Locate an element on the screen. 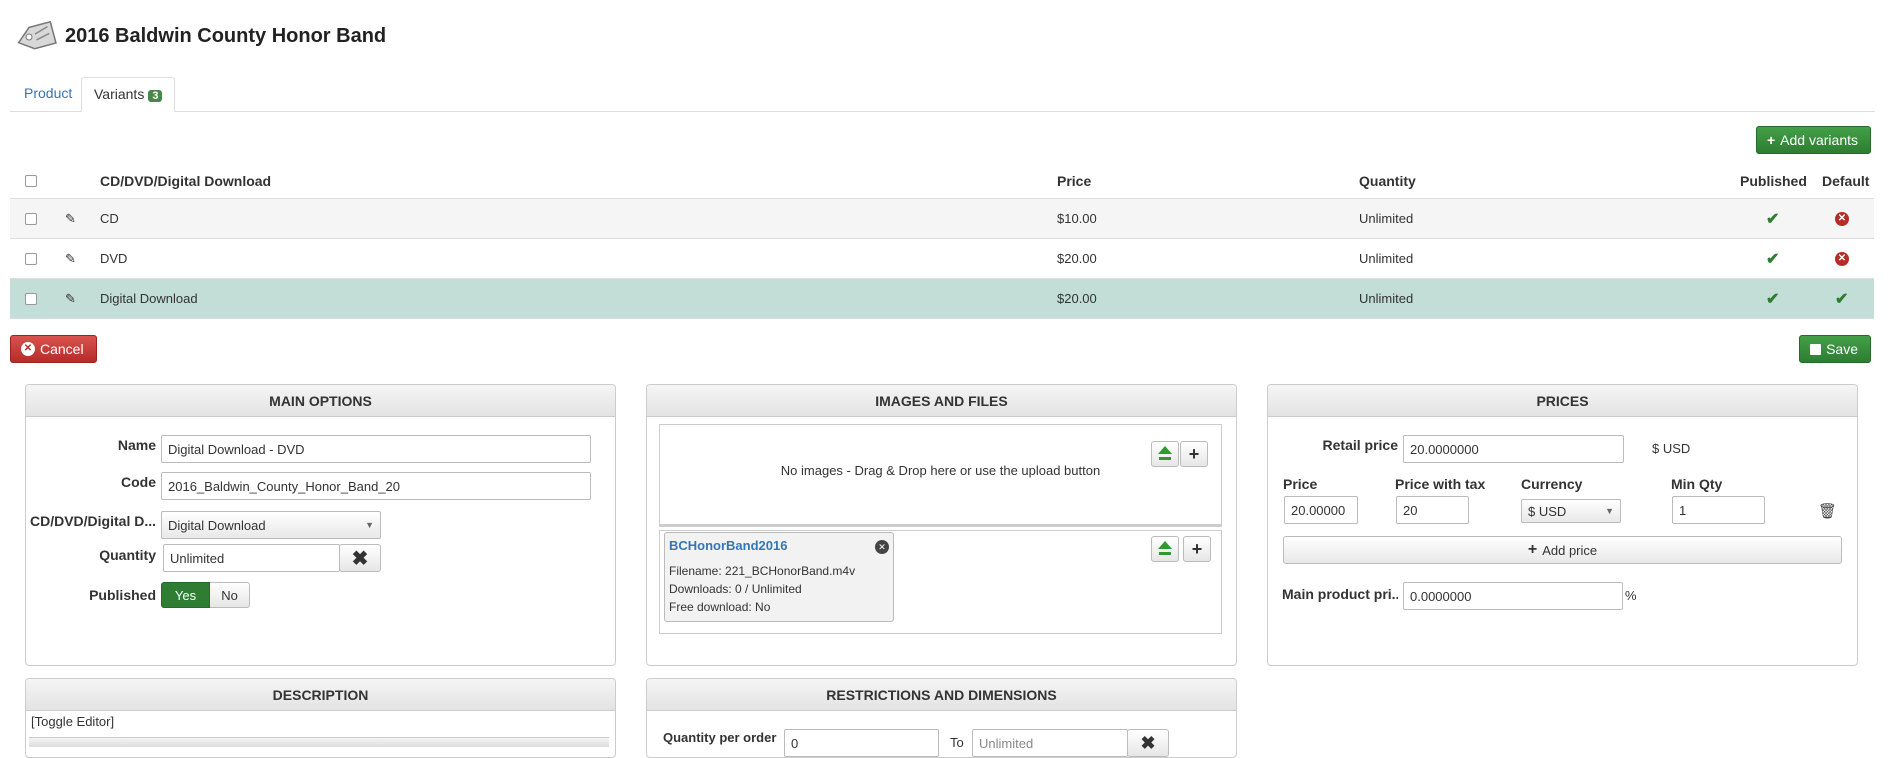  description-title: DESCRIPTION is located at coordinates (320, 695).